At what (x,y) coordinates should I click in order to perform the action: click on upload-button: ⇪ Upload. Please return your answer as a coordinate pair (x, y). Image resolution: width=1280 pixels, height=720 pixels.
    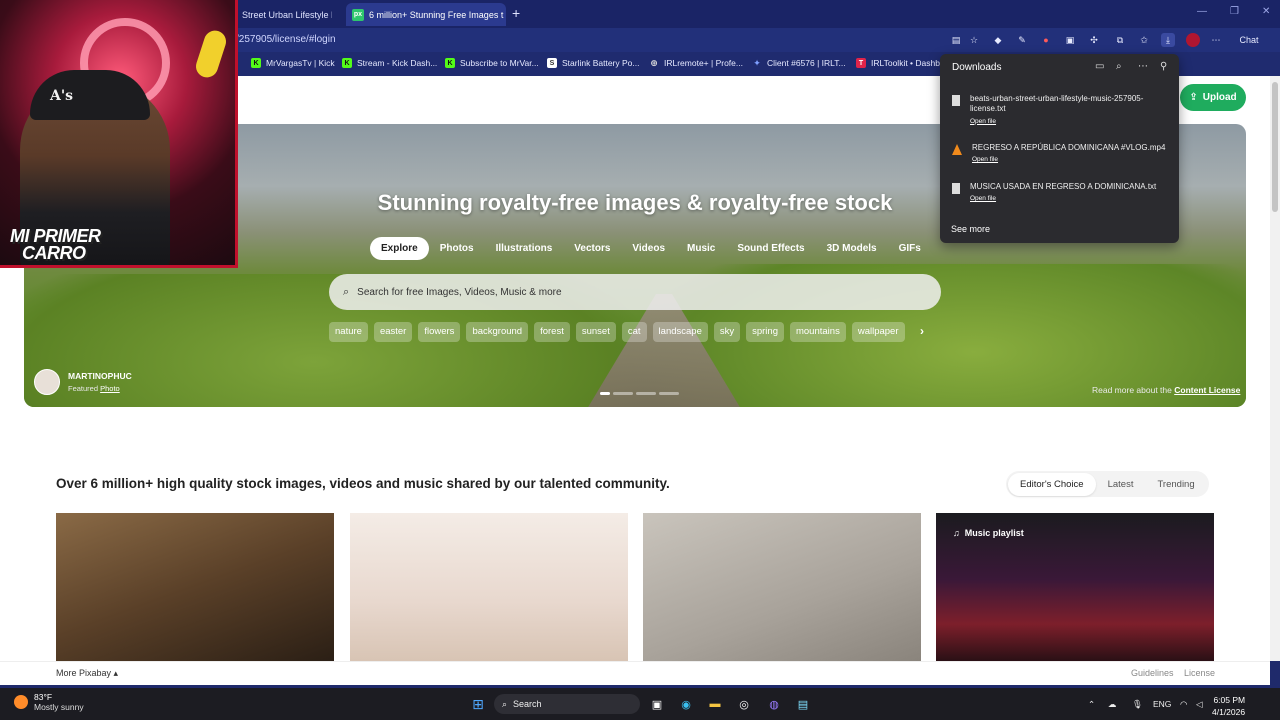
    Looking at the image, I should click on (1213, 97).